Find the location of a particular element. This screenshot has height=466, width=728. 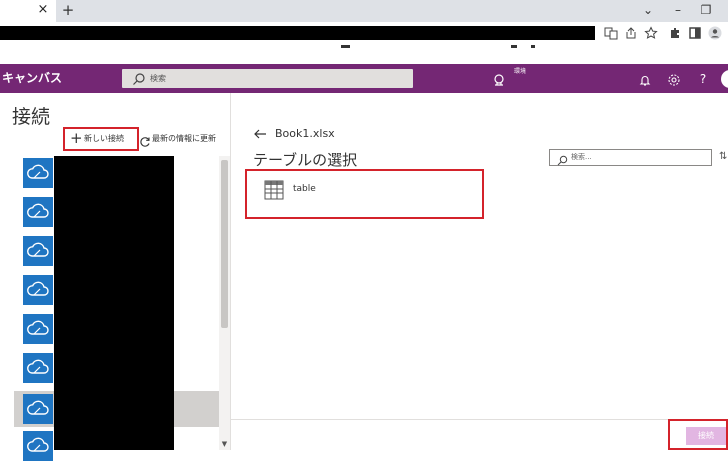

panel-title: 接続 is located at coordinates (31, 117).